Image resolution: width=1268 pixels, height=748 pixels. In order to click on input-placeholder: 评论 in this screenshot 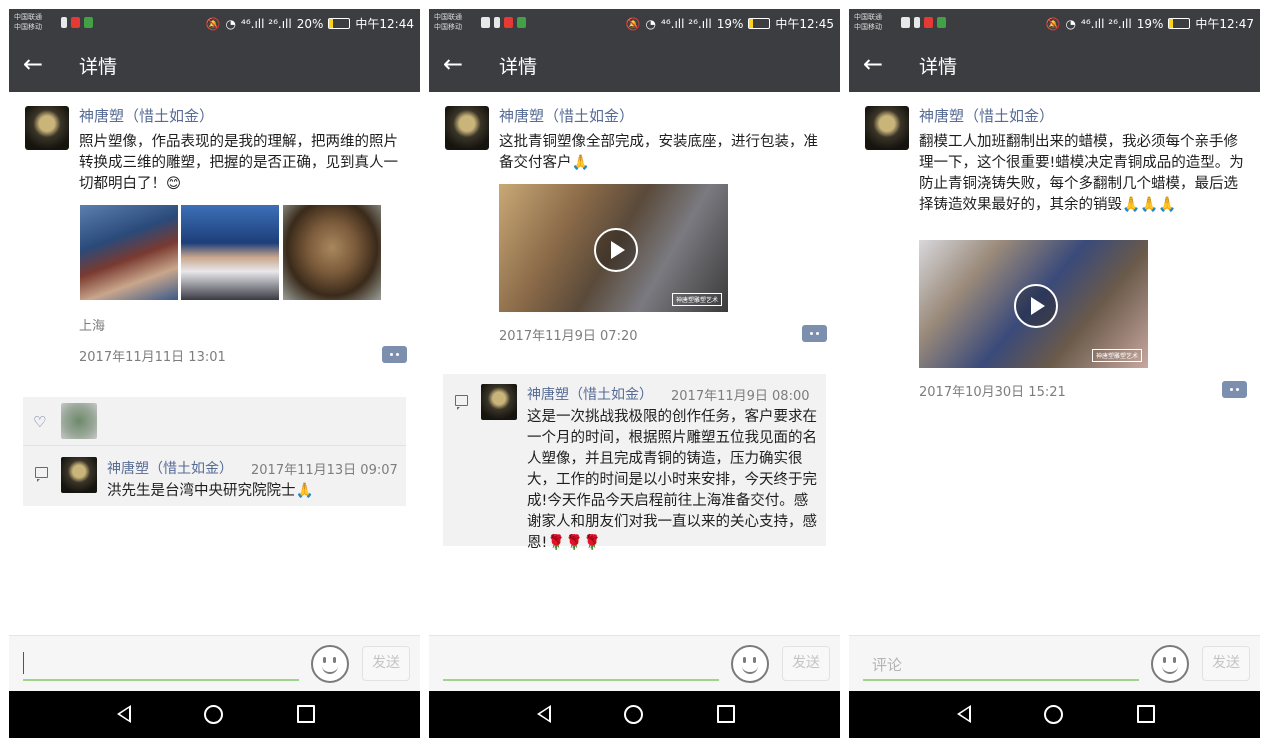, I will do `click(887, 665)`.